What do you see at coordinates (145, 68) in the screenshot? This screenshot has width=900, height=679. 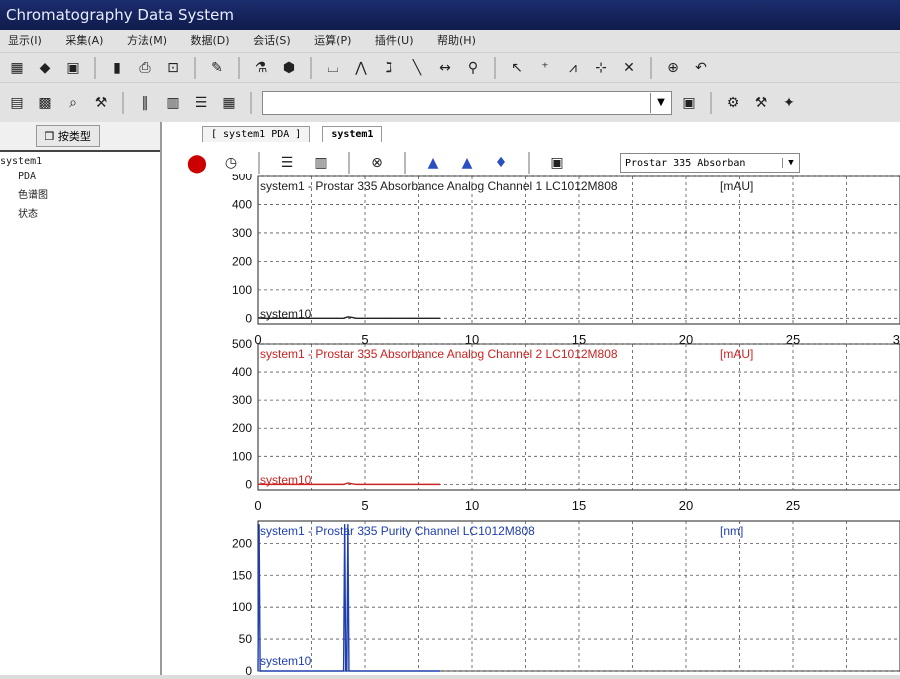 I see `print-icon: ⎙` at bounding box center [145, 68].